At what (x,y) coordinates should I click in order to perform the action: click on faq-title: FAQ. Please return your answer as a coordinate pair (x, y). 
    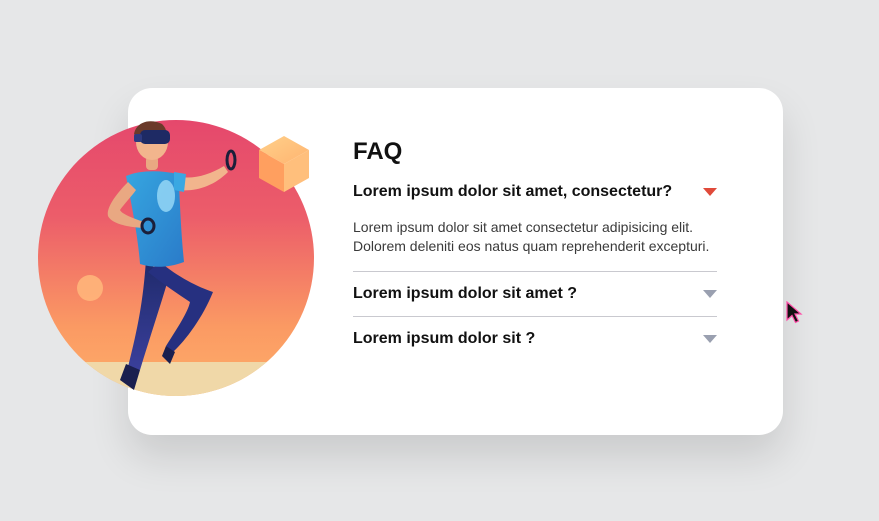
    Looking at the image, I should click on (378, 151).